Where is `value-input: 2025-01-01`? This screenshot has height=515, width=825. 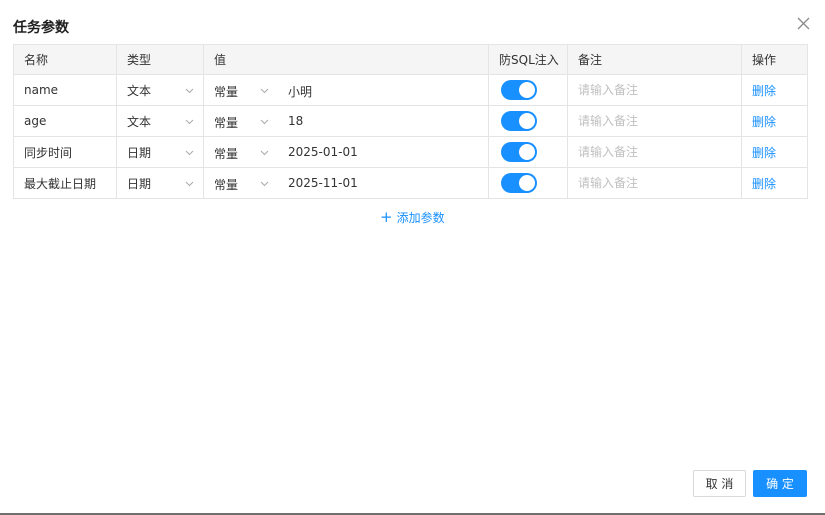 value-input: 2025-01-01 is located at coordinates (323, 152).